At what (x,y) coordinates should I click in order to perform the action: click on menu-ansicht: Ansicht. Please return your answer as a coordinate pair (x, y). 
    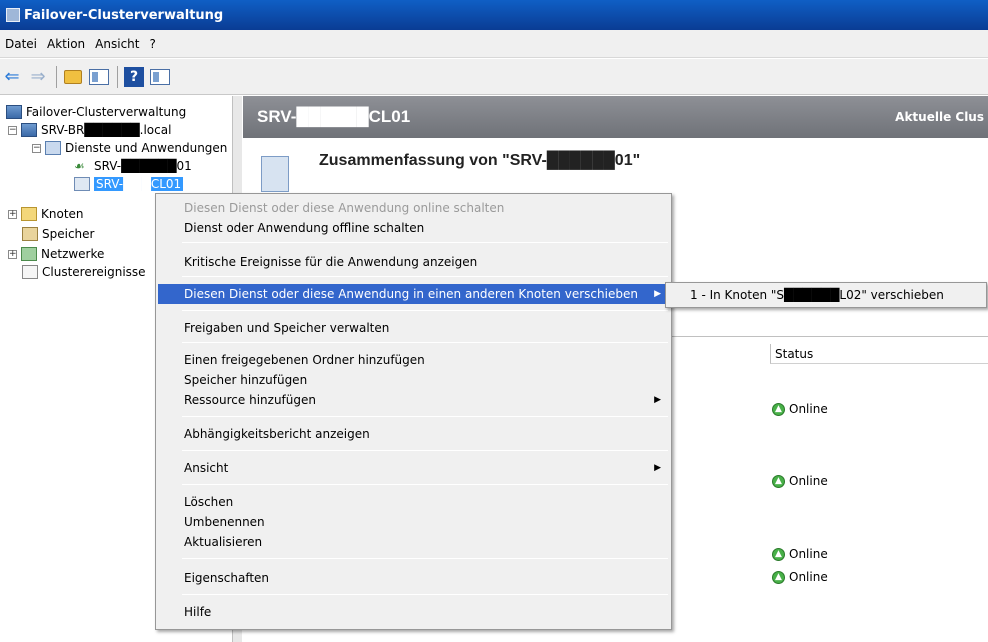
    Looking at the image, I should click on (117, 44).